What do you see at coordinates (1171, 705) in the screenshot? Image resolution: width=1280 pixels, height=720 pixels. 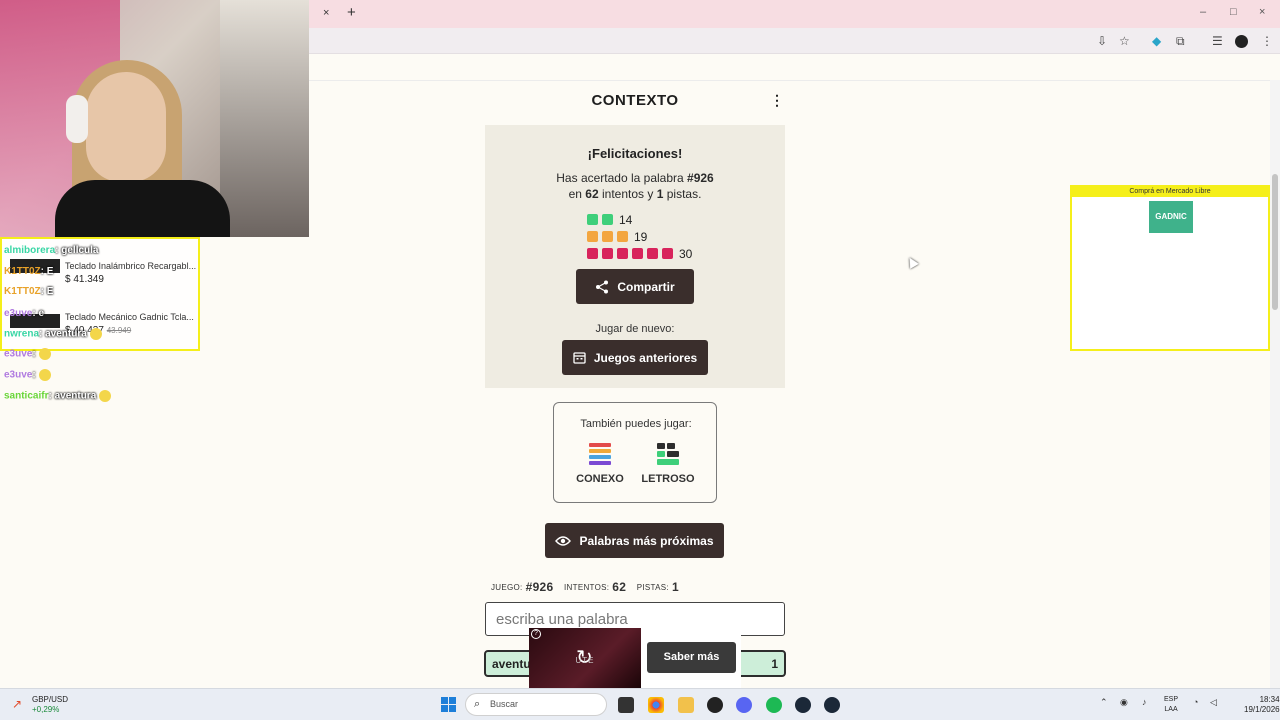 I see `language-indicator: ESP LAA` at bounding box center [1171, 705].